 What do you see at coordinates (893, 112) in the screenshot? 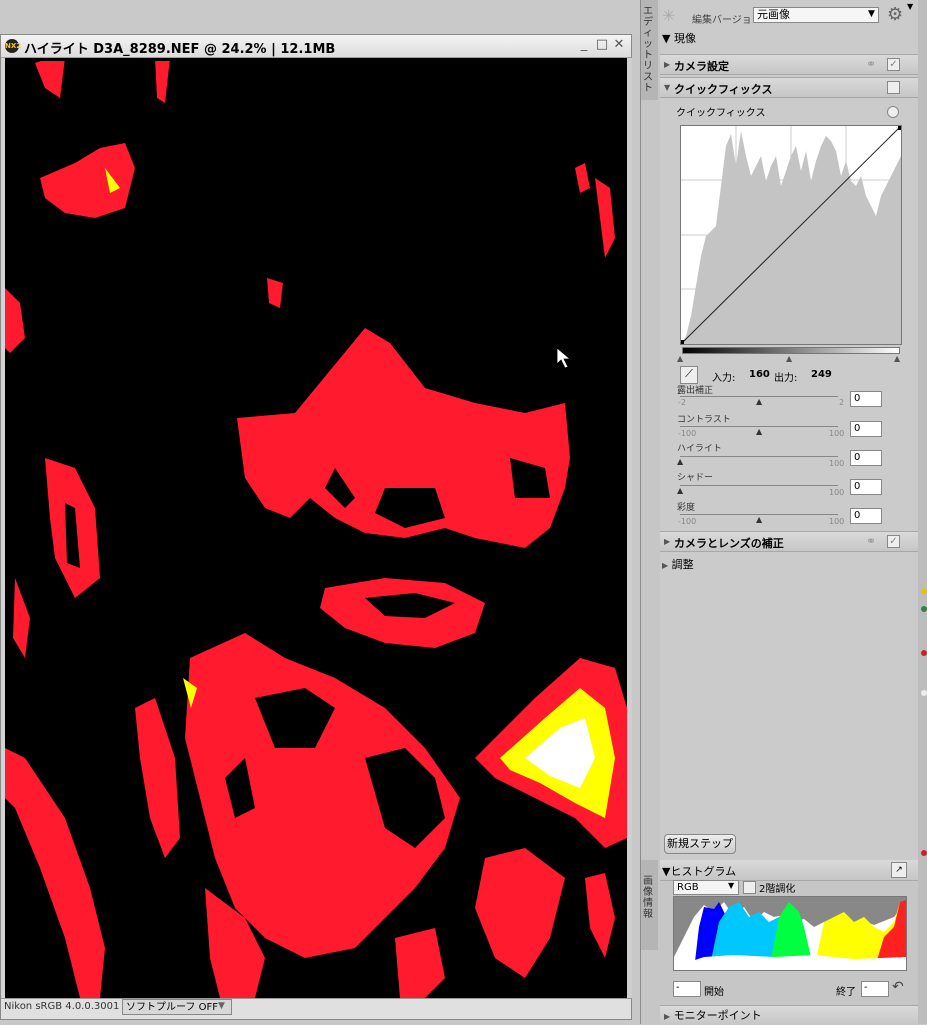
I see `quick-fix-reset-button` at bounding box center [893, 112].